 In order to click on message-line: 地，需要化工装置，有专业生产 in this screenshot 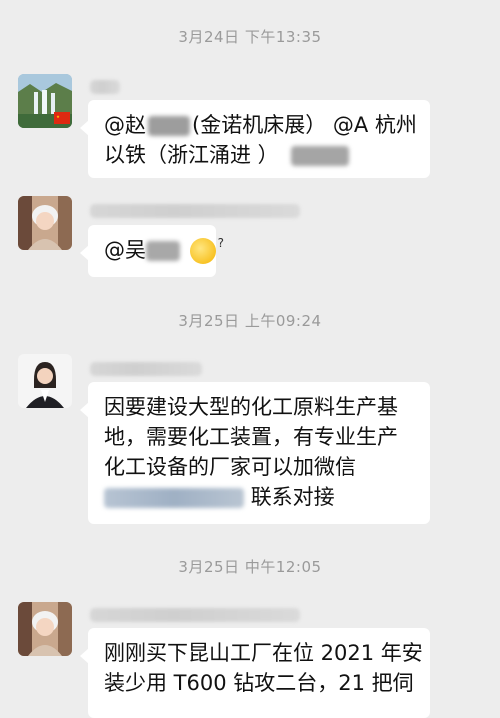, I will do `click(251, 437)`.